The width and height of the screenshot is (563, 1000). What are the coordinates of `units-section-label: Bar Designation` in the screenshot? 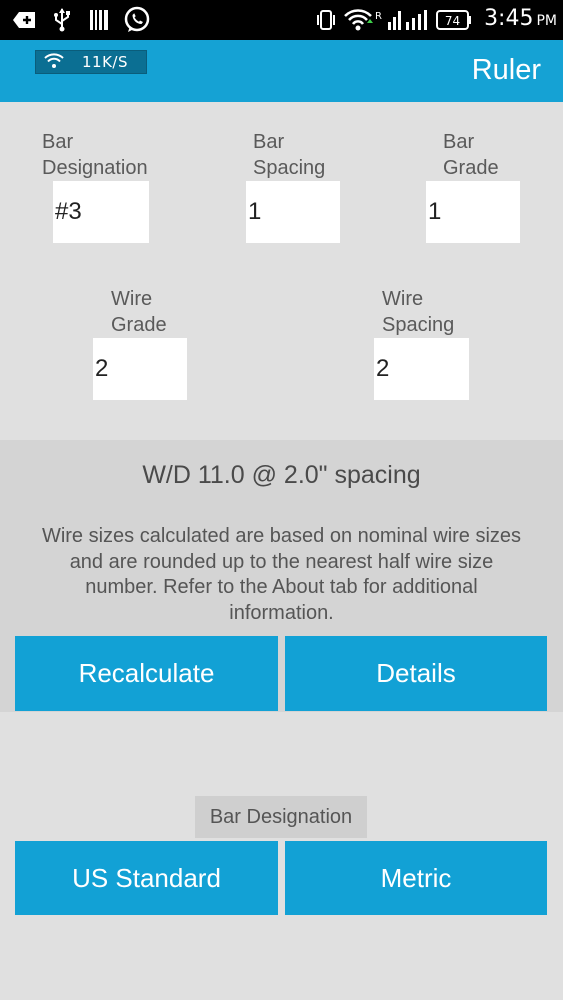 It's located at (281, 817).